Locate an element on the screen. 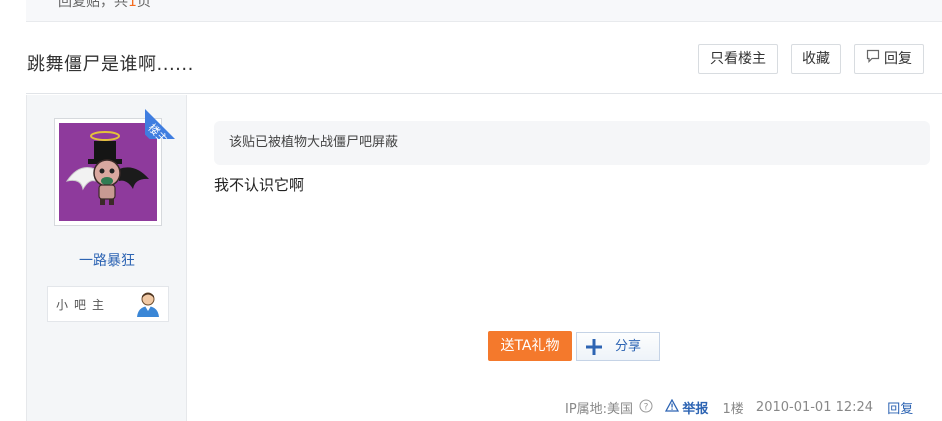 The height and width of the screenshot is (421, 942). report-label: 举报 is located at coordinates (695, 409).